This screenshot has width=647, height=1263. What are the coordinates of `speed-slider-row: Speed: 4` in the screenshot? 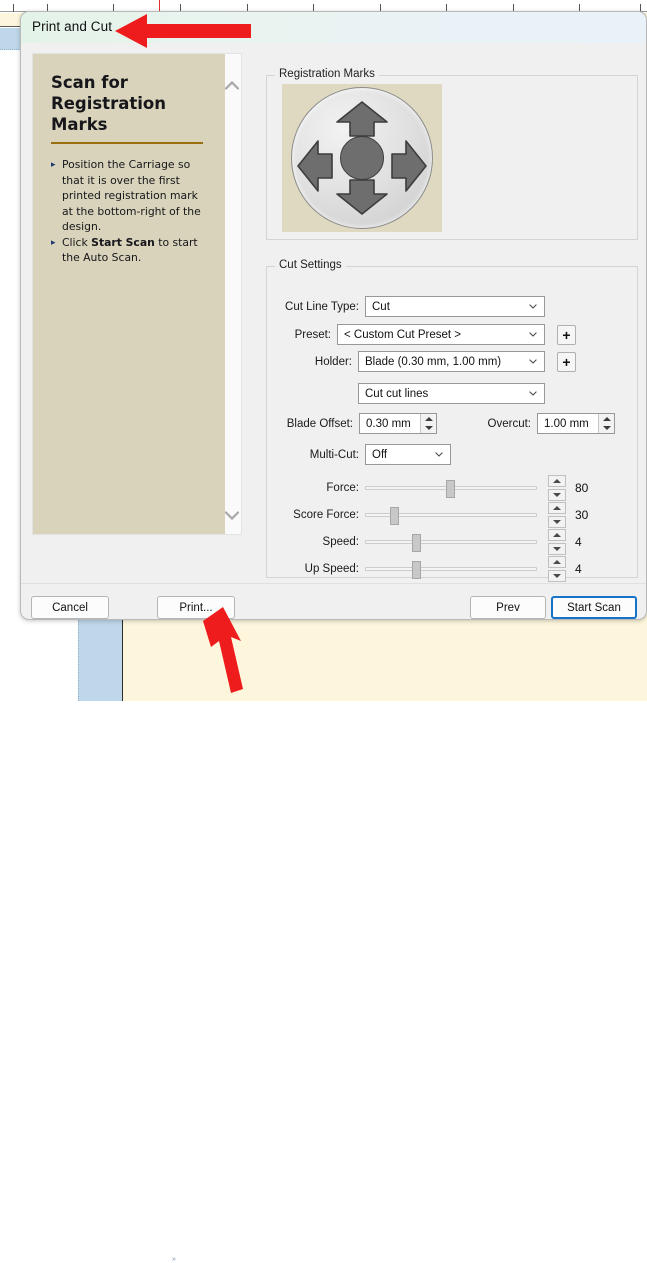 It's located at (424, 542).